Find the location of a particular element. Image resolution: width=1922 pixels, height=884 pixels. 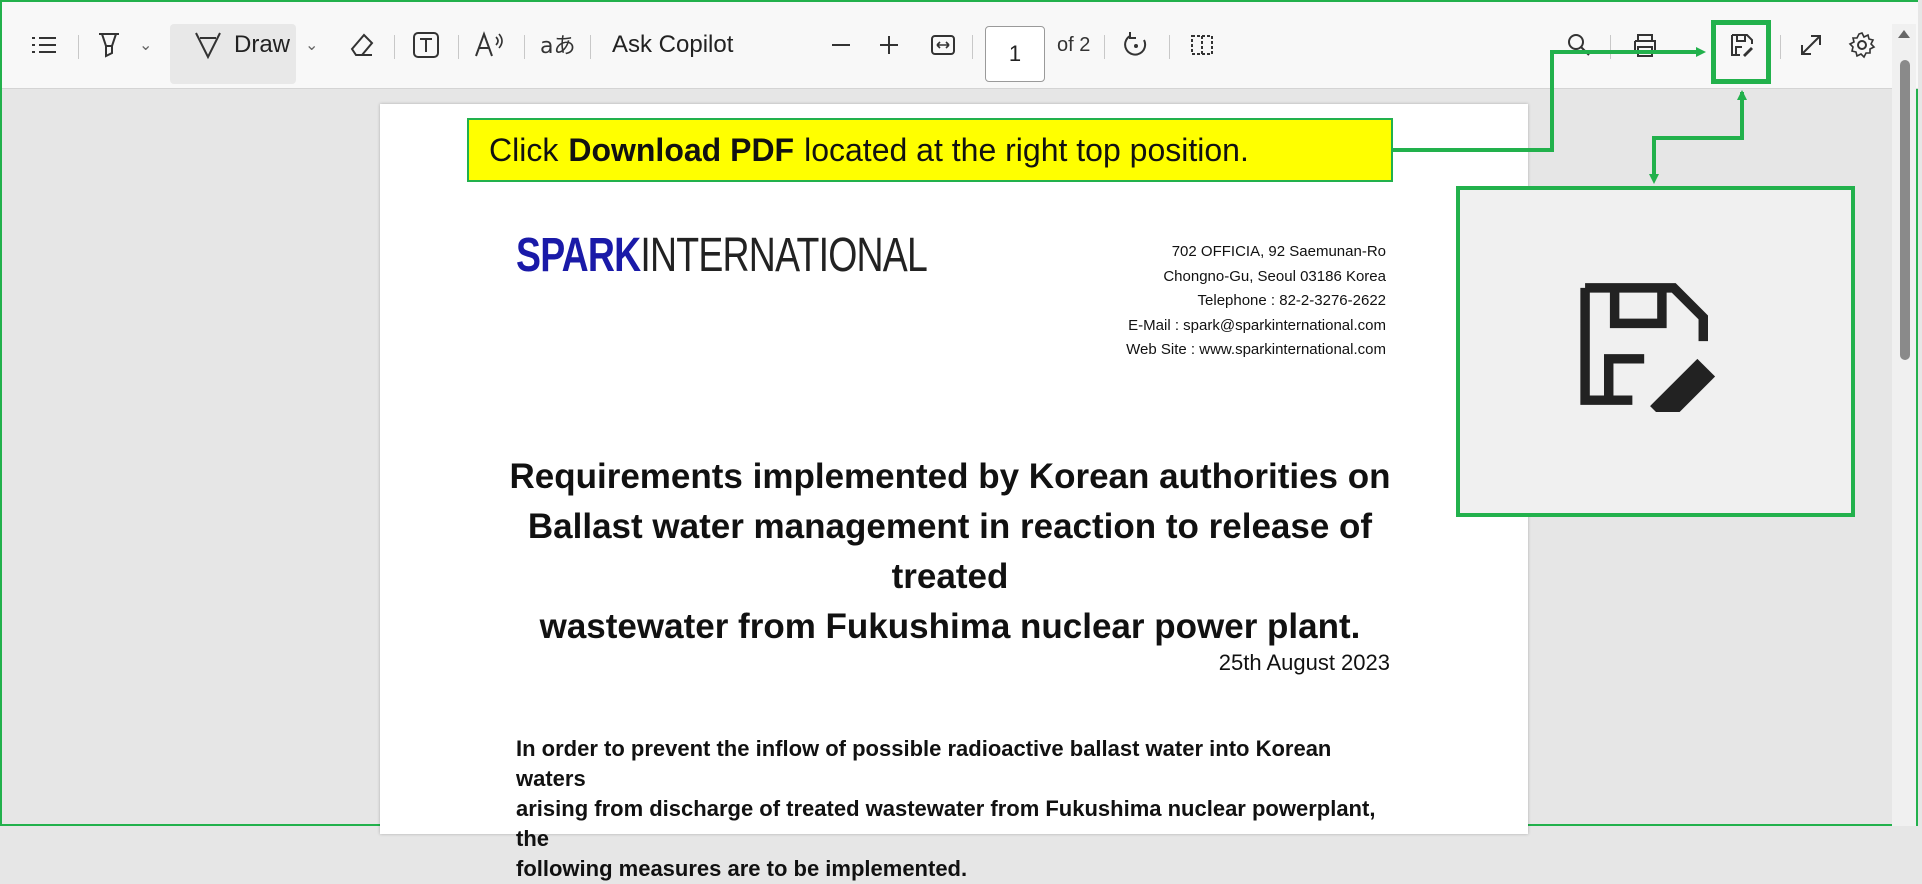

callout-prefix: Click is located at coordinates (524, 149).